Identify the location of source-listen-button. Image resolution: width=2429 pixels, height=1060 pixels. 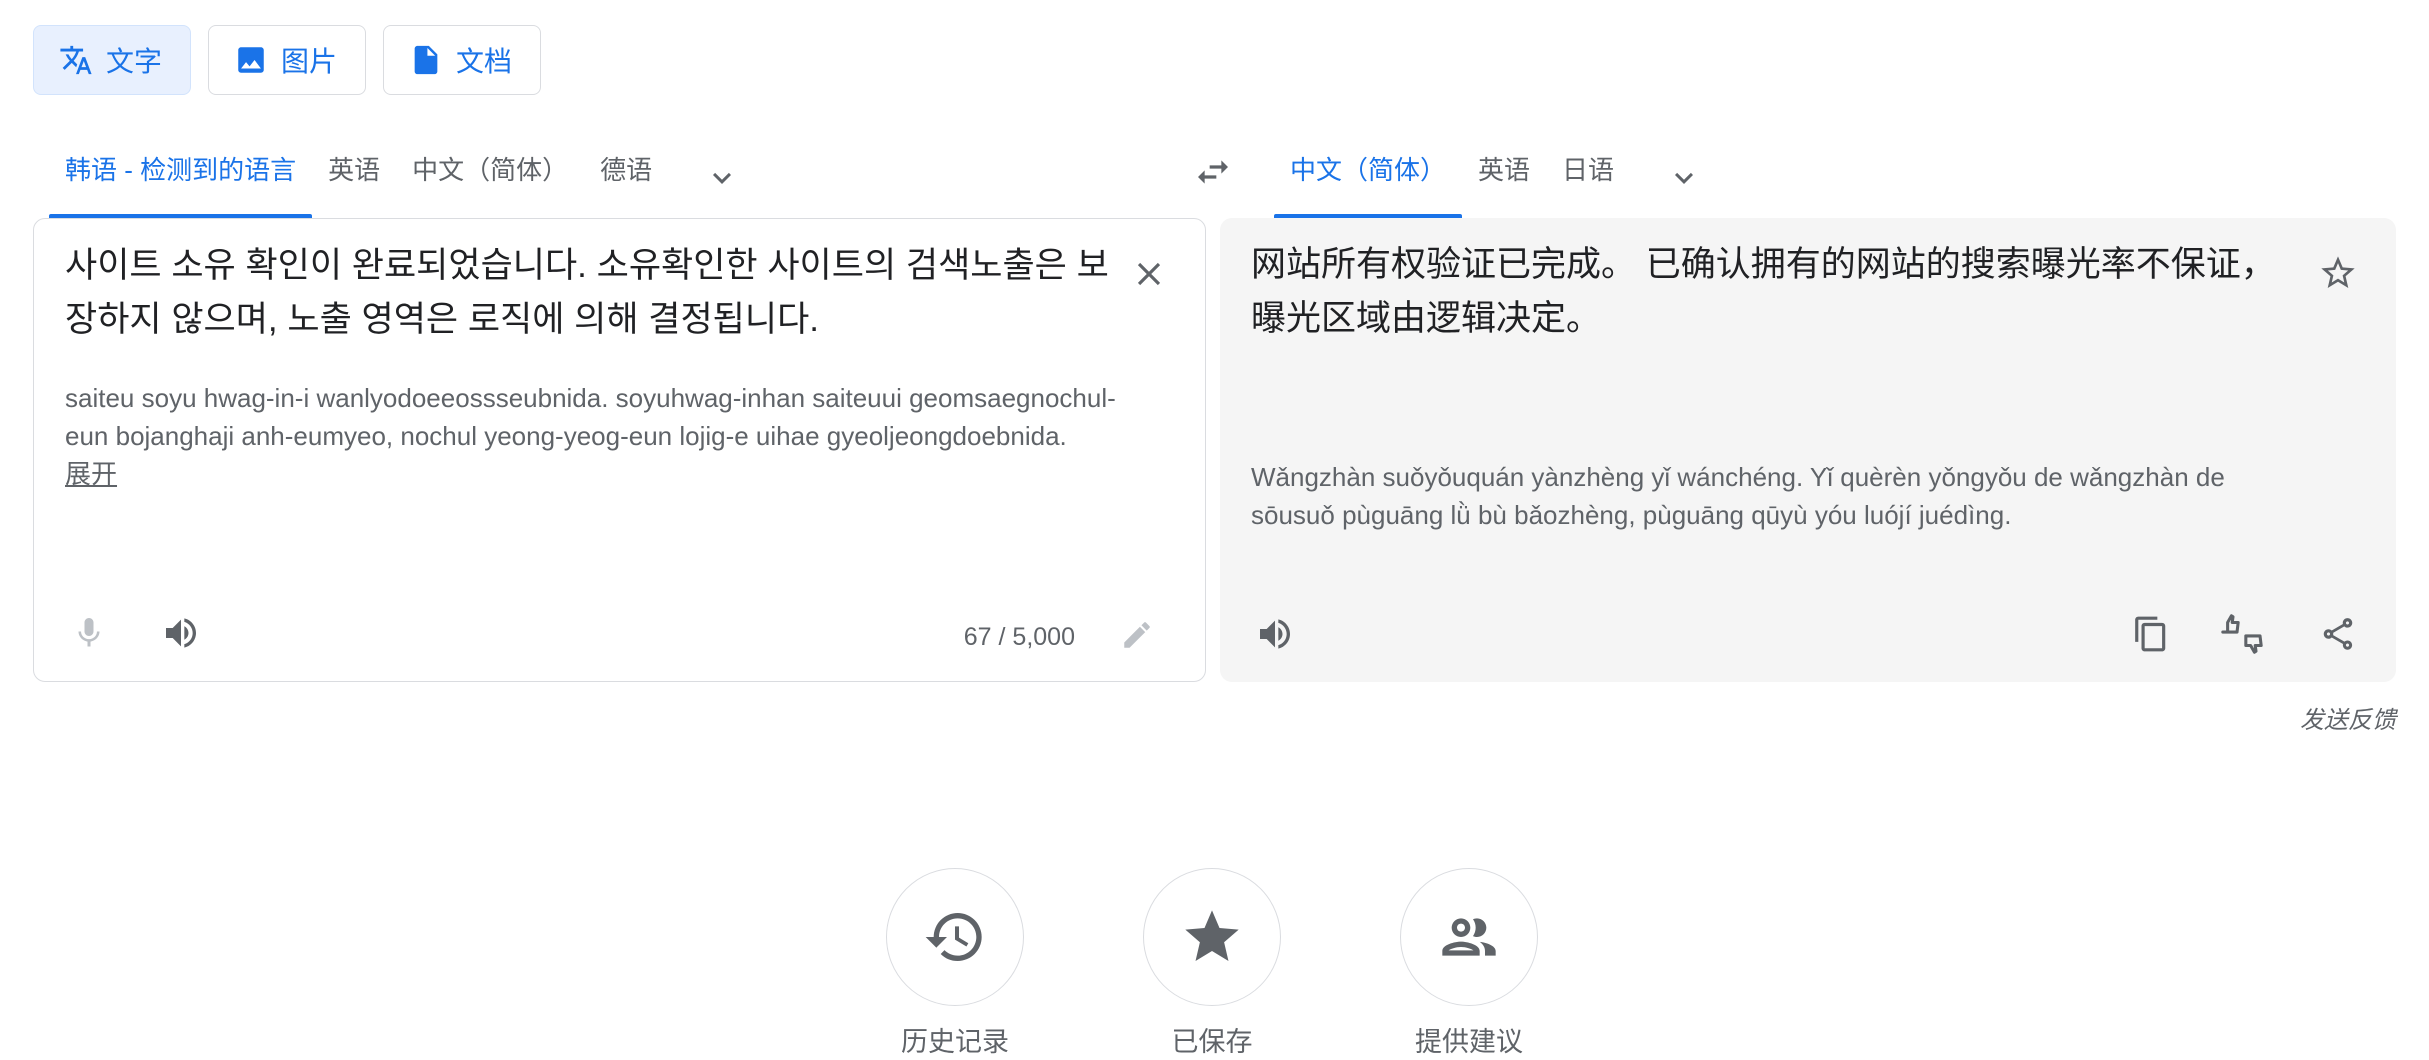
(181, 633).